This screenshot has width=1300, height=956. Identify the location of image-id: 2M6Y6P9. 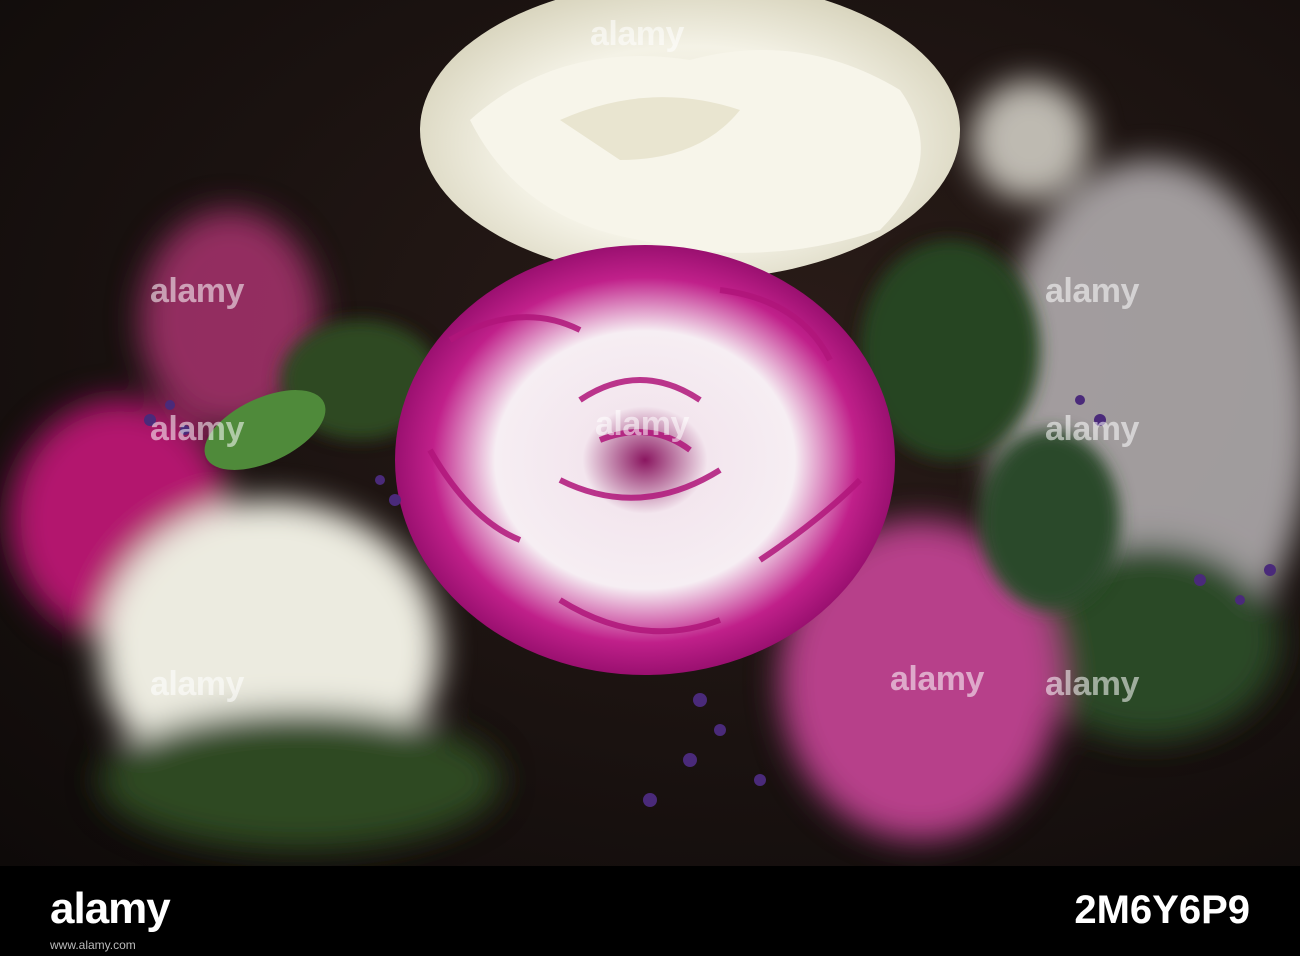
(1162, 910).